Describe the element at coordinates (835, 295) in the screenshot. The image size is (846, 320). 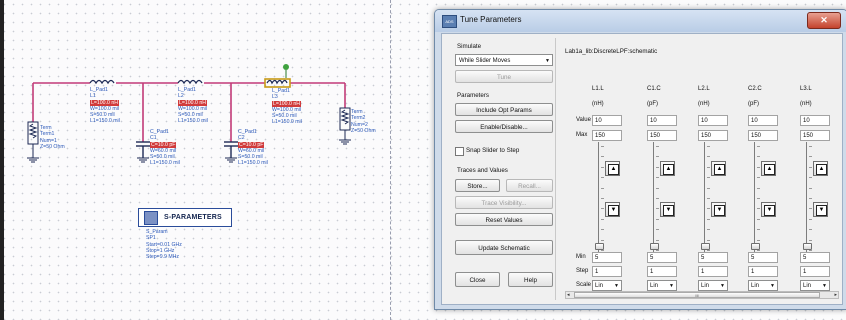
I see `scroll-right-icon: ▸` at that location.